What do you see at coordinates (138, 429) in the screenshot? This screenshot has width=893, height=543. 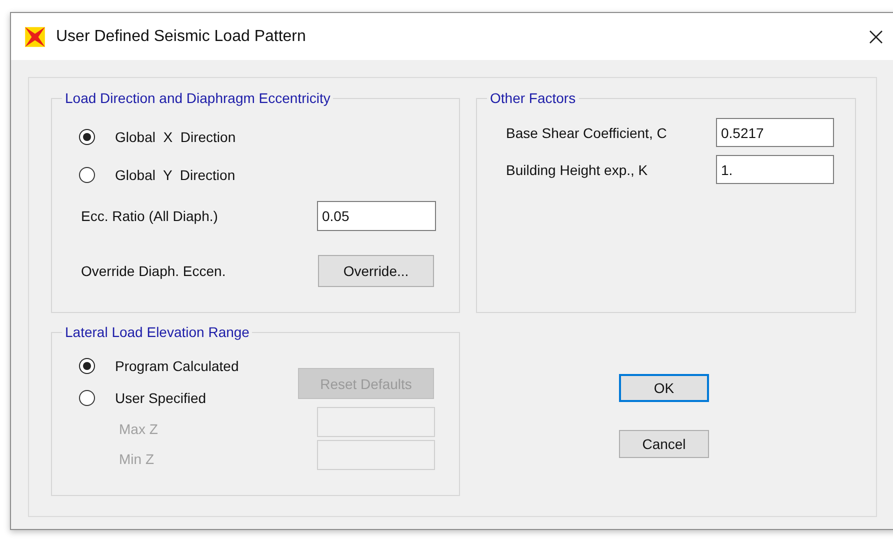 I see `field-label: Max Z` at bounding box center [138, 429].